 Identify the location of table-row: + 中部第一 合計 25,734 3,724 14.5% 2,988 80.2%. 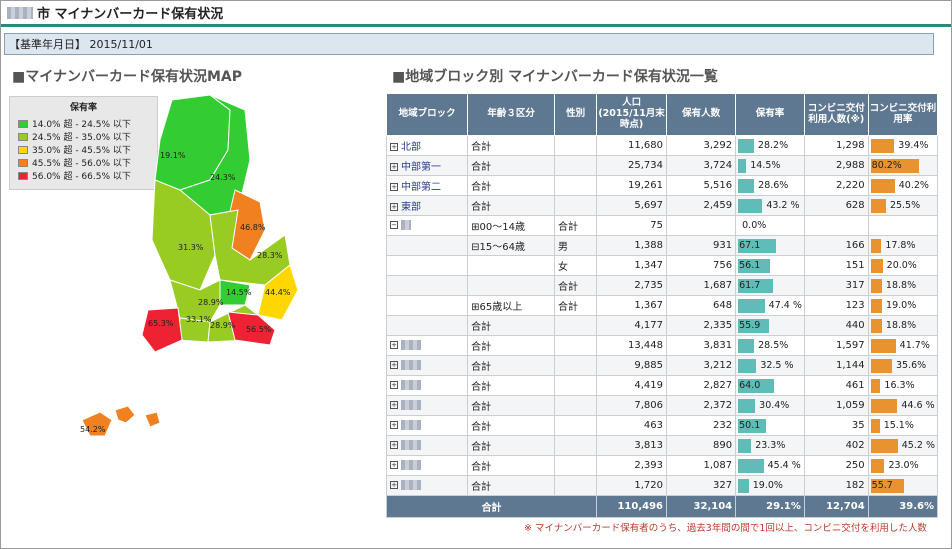
(662, 165).